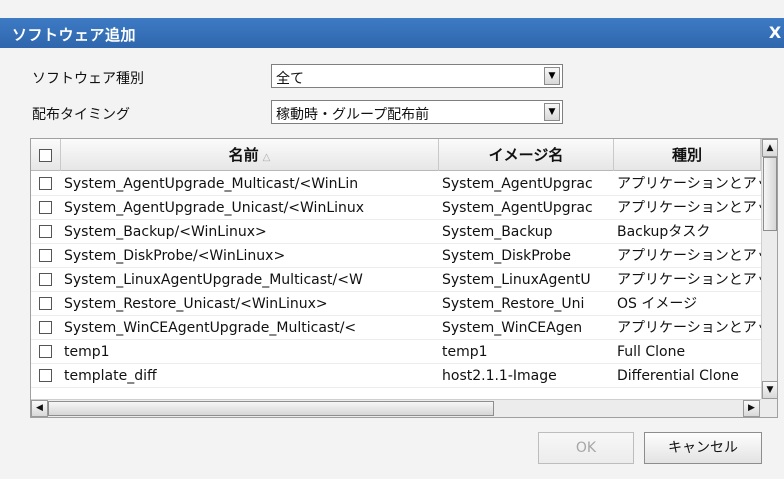 The height and width of the screenshot is (479, 784). What do you see at coordinates (417, 76) in the screenshot?
I see `software-type-select: 全て ▼` at bounding box center [417, 76].